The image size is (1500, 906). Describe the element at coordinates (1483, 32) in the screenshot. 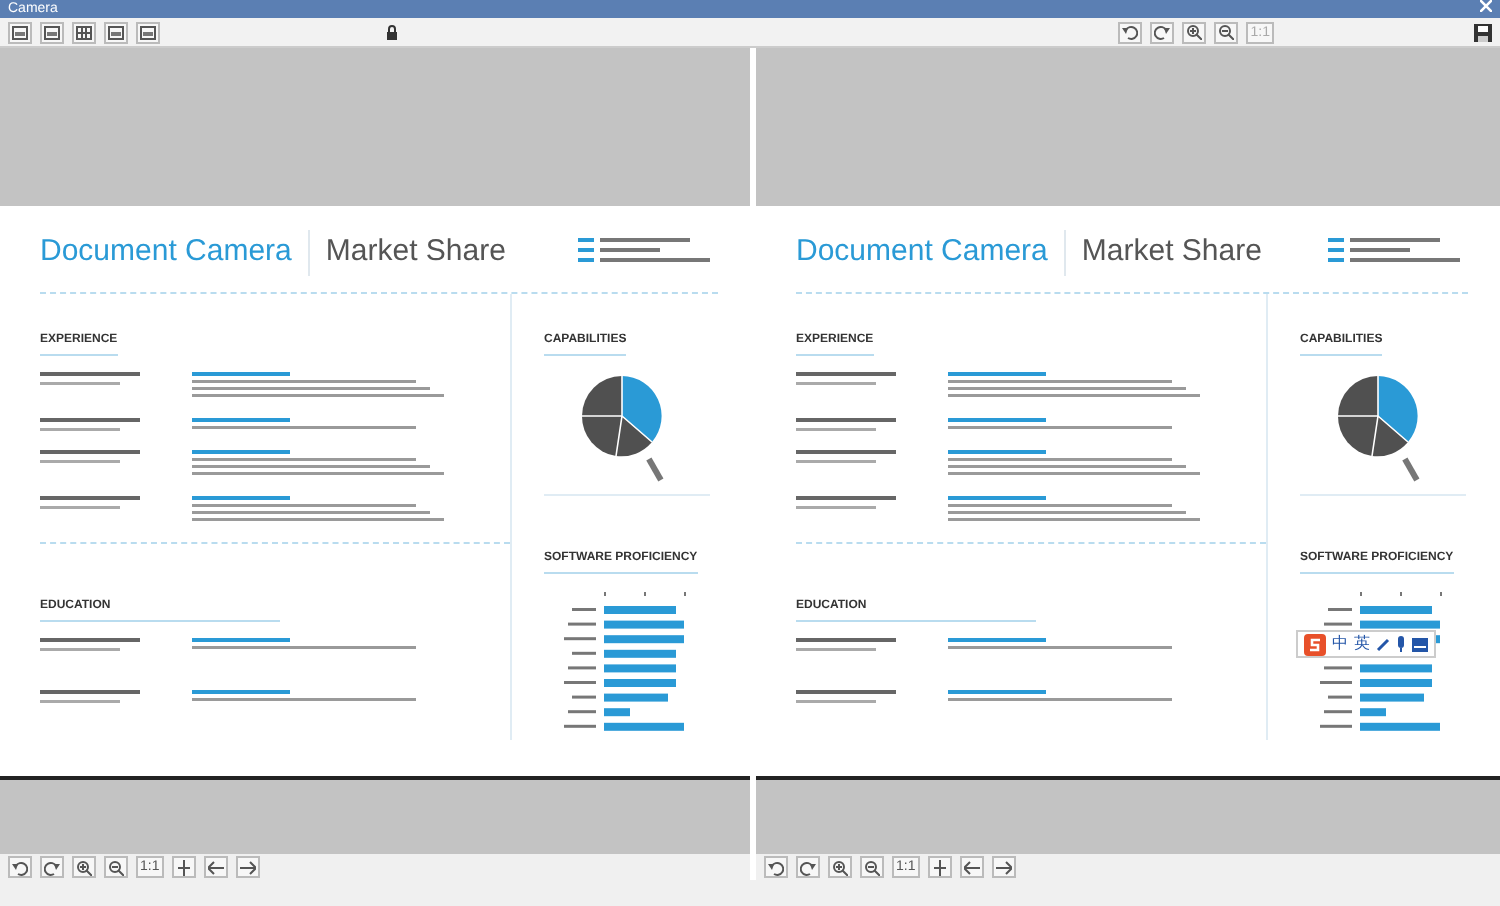

I see `save-icon` at that location.